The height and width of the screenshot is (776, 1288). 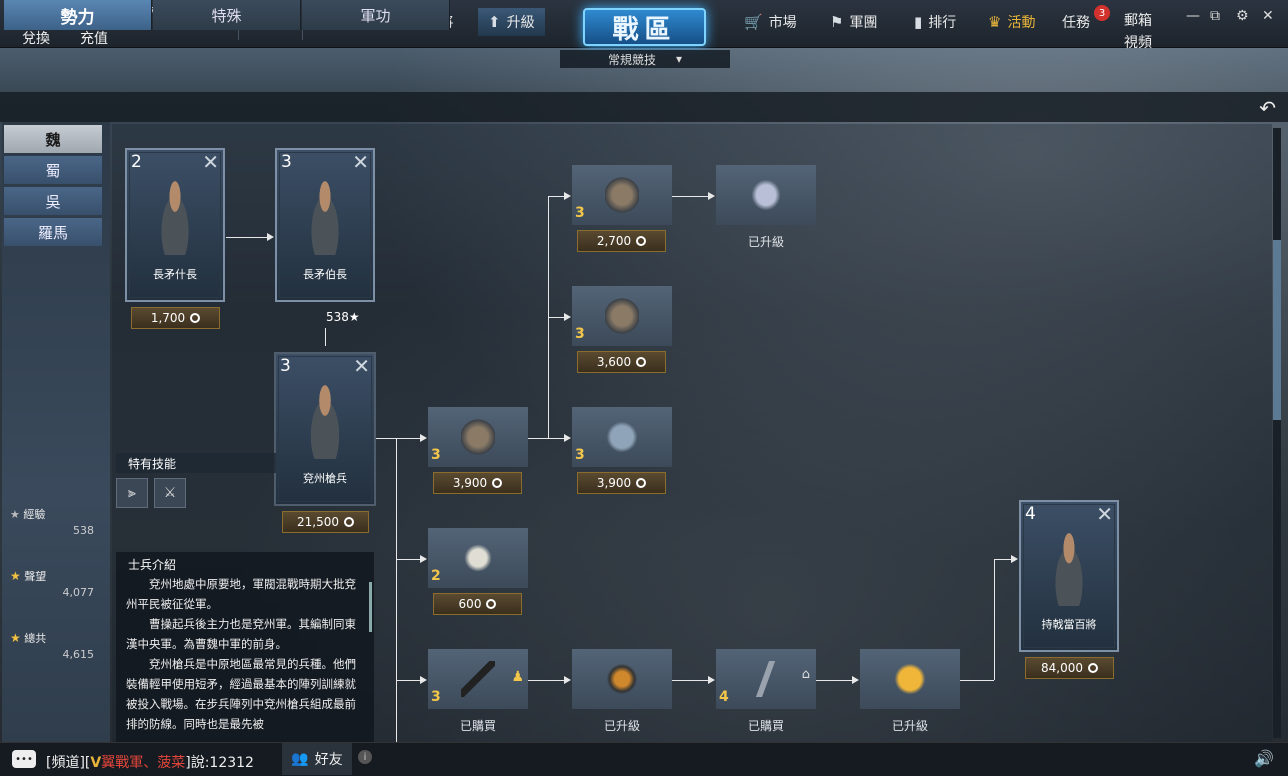 What do you see at coordinates (766, 195) in the screenshot?
I see `upgrade-item-statue` at bounding box center [766, 195].